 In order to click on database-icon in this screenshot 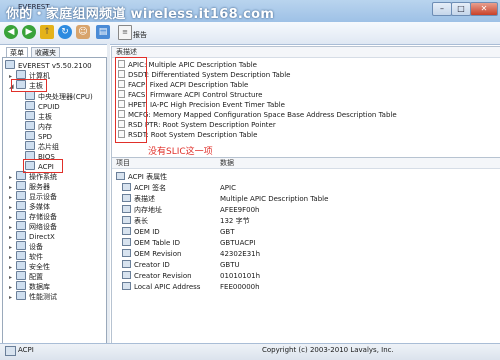, I will do `click(21, 285)`.